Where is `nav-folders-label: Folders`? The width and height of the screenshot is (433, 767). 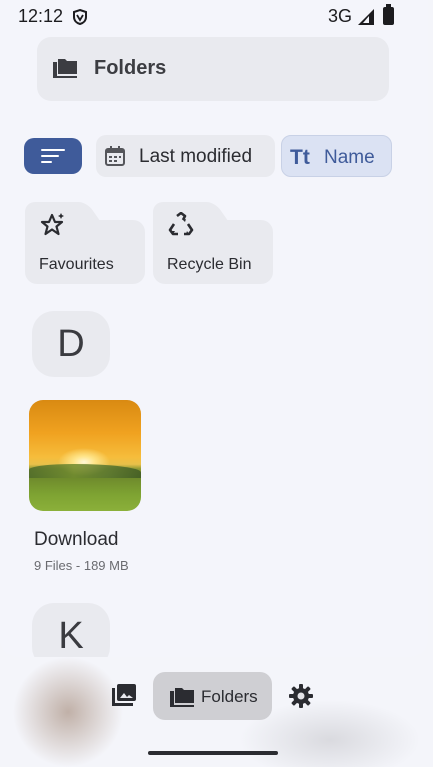 nav-folders-label: Folders is located at coordinates (229, 696).